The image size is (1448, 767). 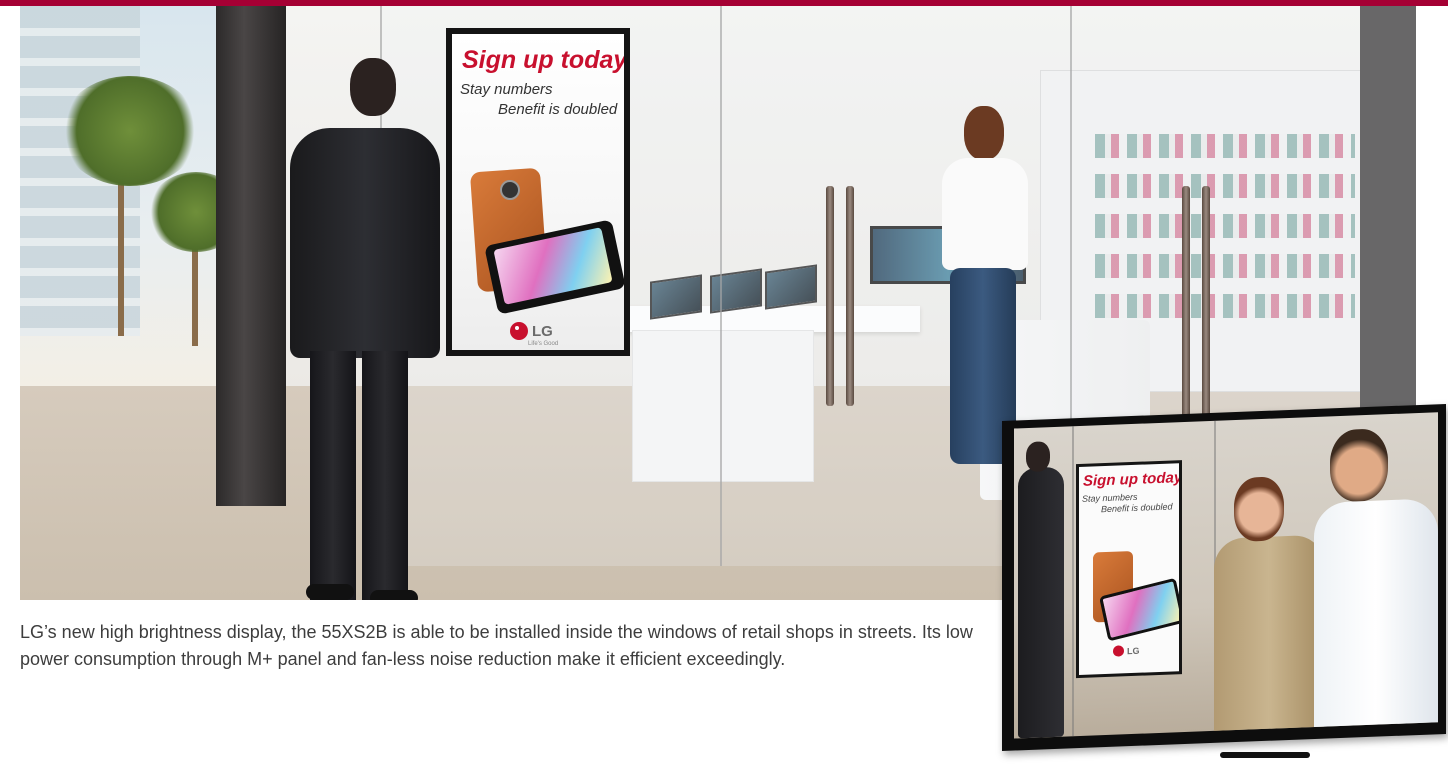 What do you see at coordinates (1137, 508) in the screenshot?
I see `screen-sign-subline-2: Benefit is doubled` at bounding box center [1137, 508].